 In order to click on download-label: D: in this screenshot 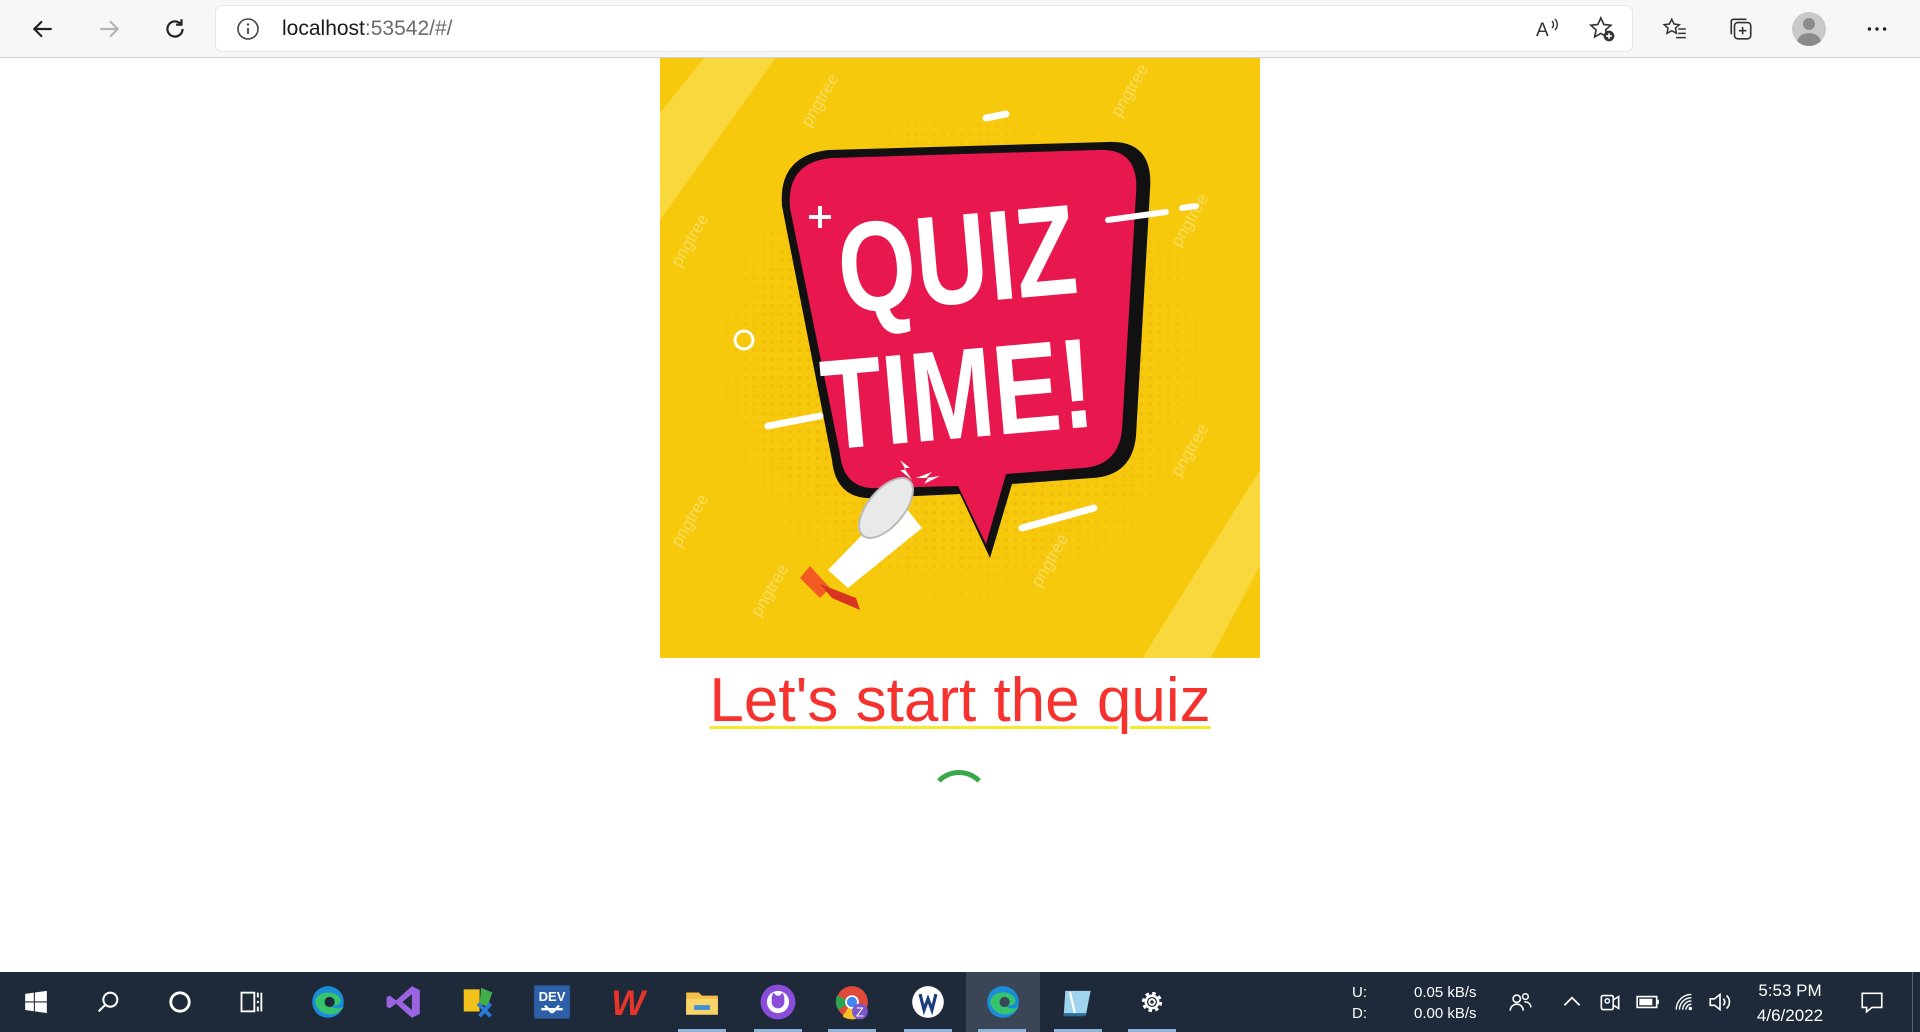, I will do `click(1359, 1013)`.